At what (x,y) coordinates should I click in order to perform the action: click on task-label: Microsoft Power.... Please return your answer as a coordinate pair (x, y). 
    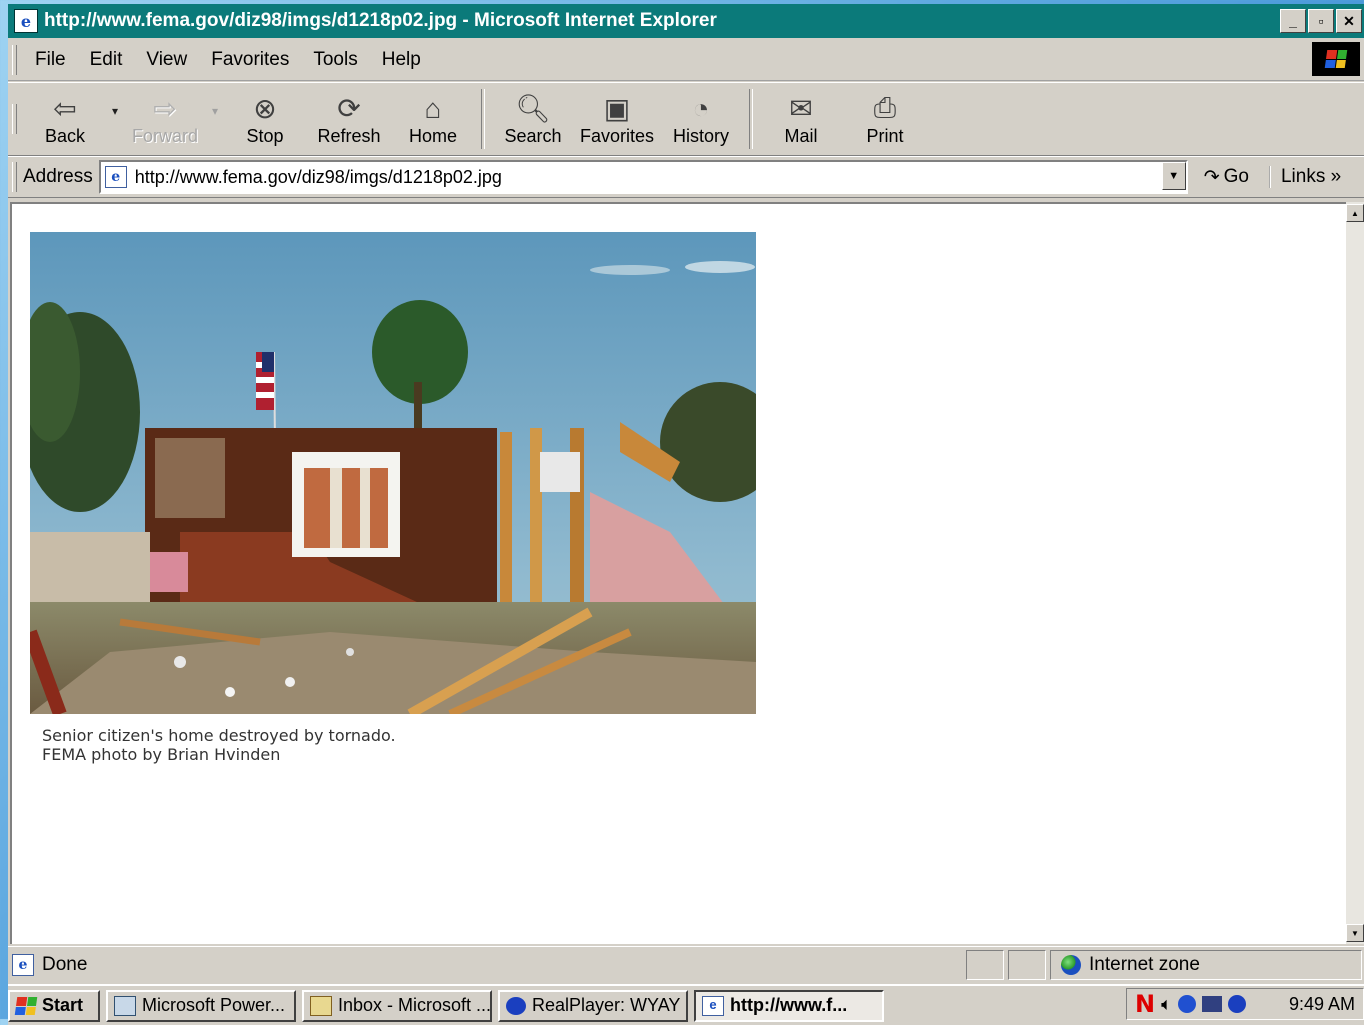
    Looking at the image, I should click on (214, 1005).